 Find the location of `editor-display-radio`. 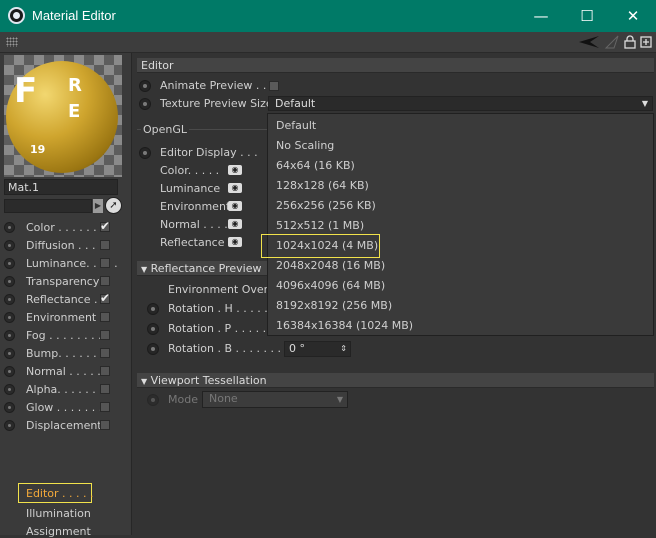

editor-display-radio is located at coordinates (145, 153).